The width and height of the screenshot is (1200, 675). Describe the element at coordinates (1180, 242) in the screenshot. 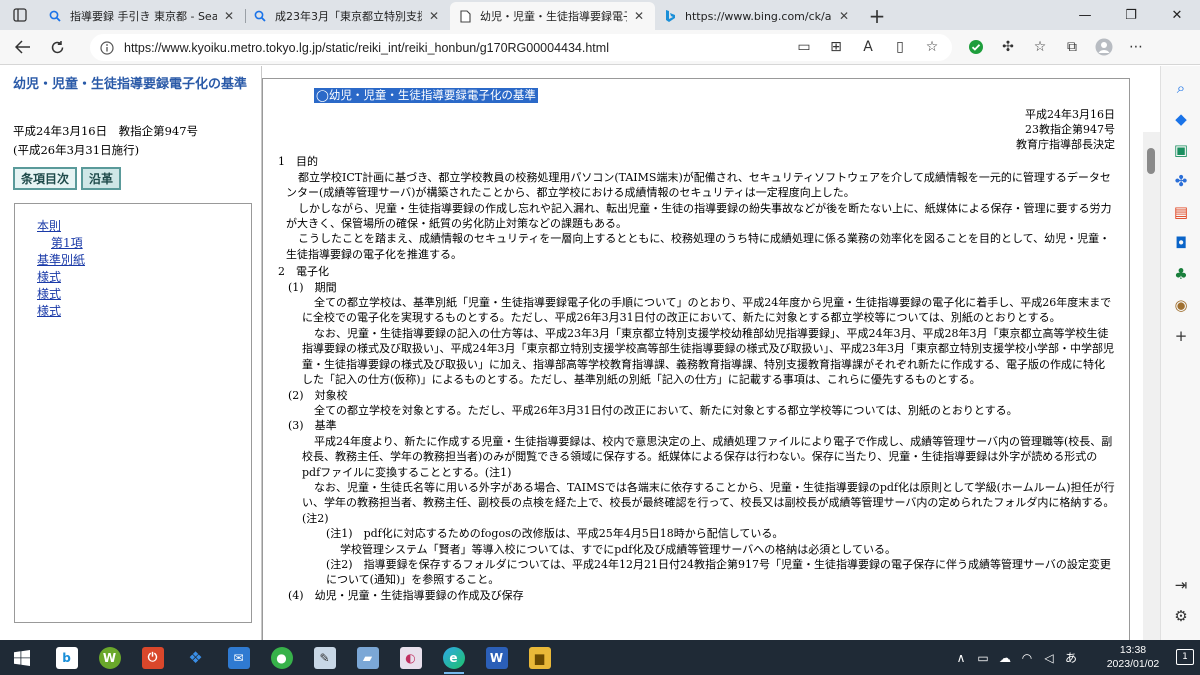

I see `sidebar-outlook-icon: ◘` at that location.